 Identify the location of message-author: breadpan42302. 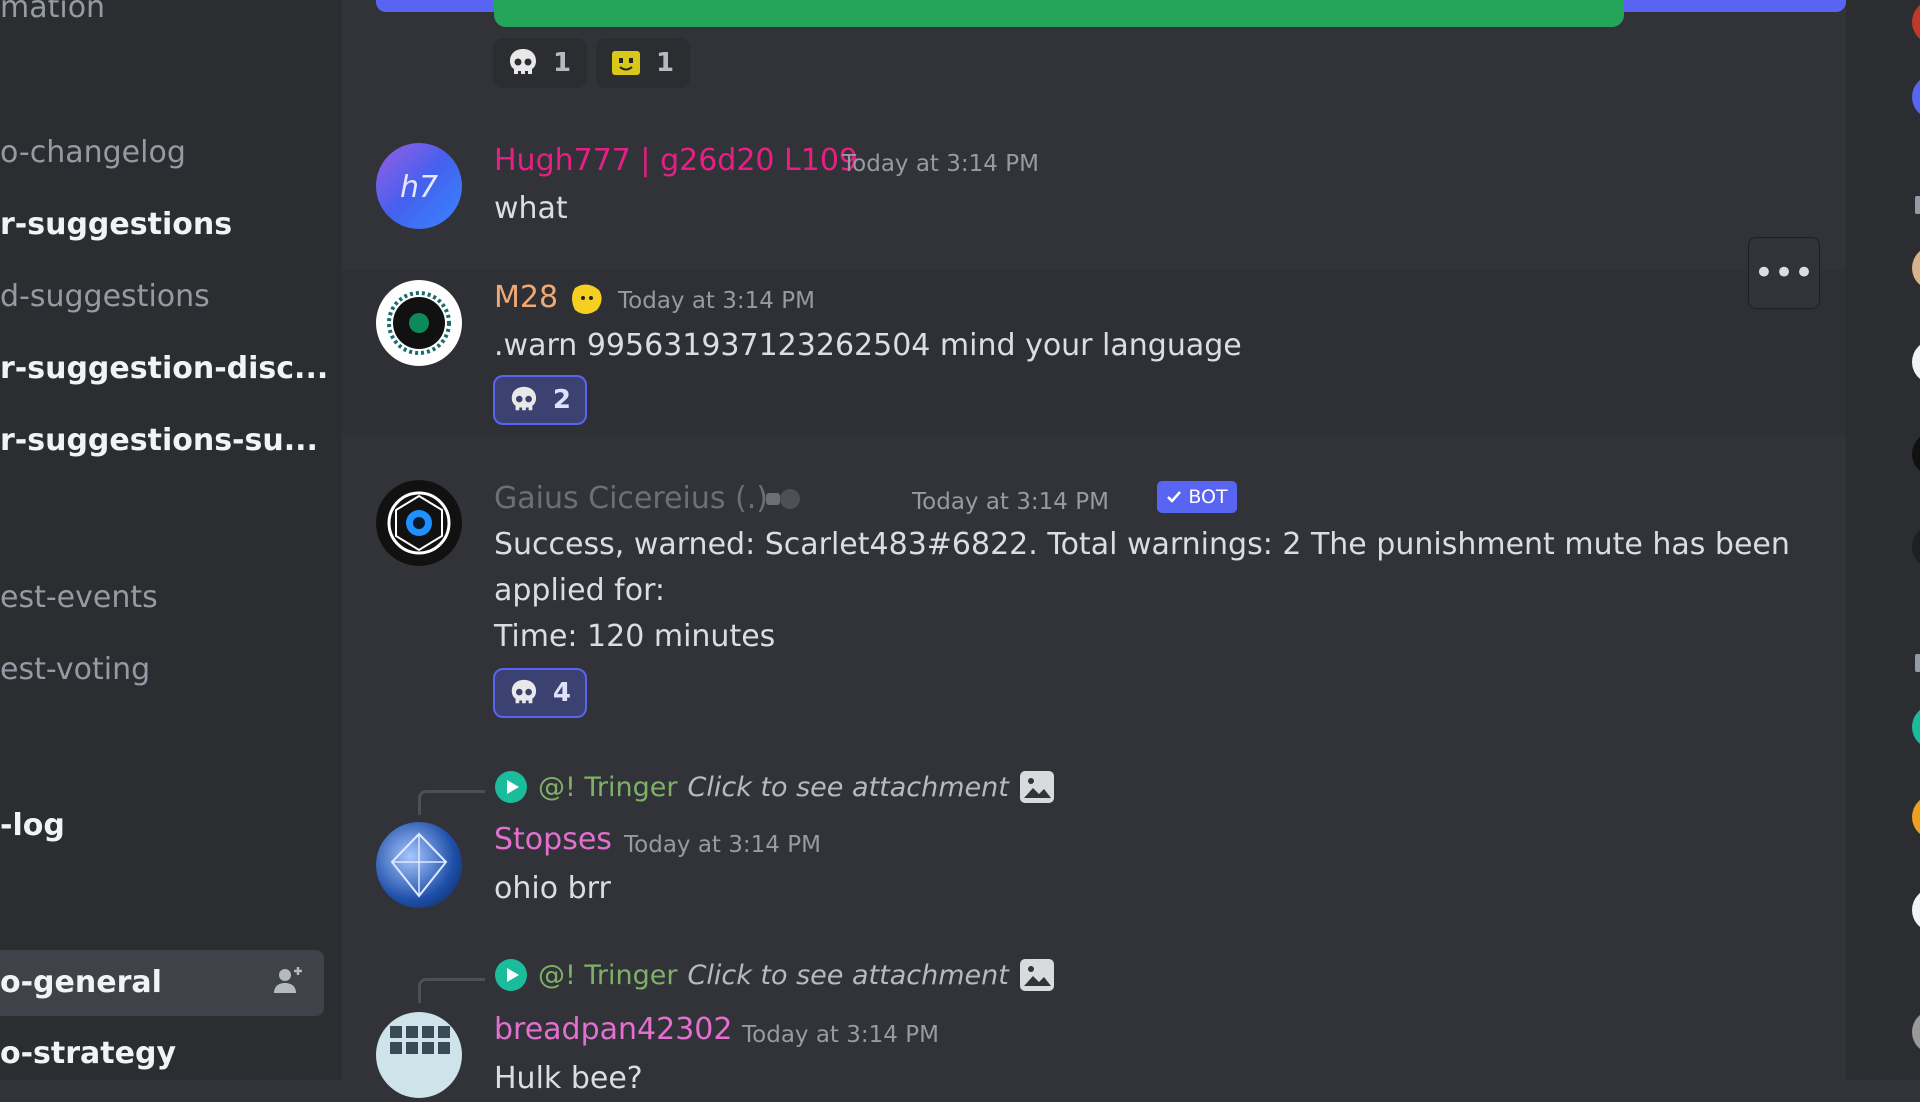
(613, 1029).